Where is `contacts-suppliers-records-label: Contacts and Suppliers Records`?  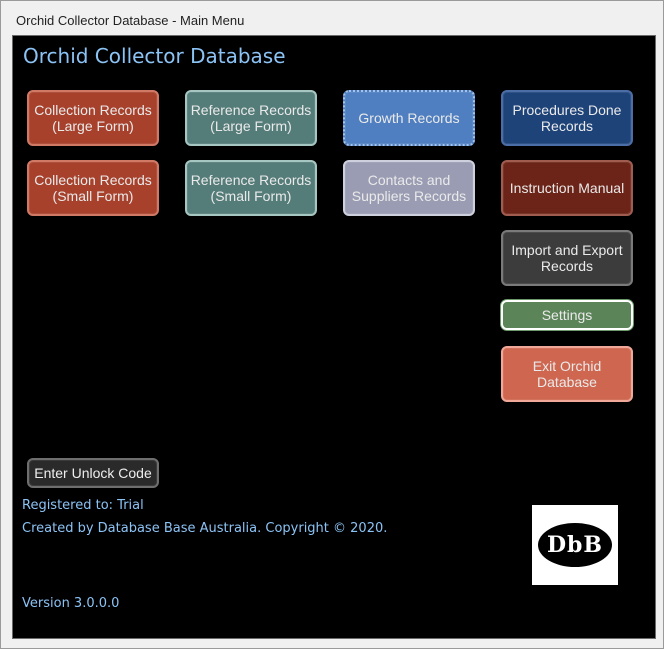
contacts-suppliers-records-label: Contacts and Suppliers Records is located at coordinates (409, 188).